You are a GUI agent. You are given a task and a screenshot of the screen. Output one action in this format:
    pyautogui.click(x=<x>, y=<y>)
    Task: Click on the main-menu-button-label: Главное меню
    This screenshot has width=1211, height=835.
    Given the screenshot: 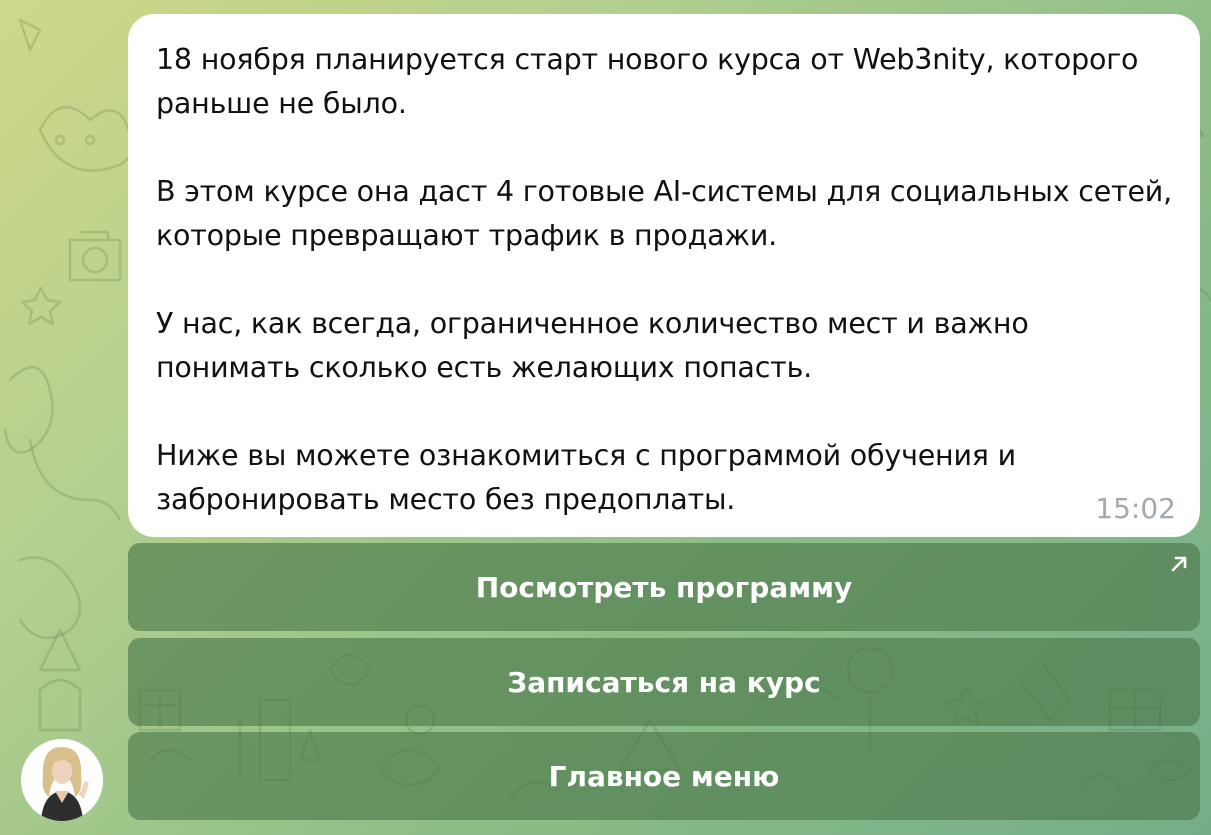 What is the action you would take?
    pyautogui.click(x=664, y=776)
    